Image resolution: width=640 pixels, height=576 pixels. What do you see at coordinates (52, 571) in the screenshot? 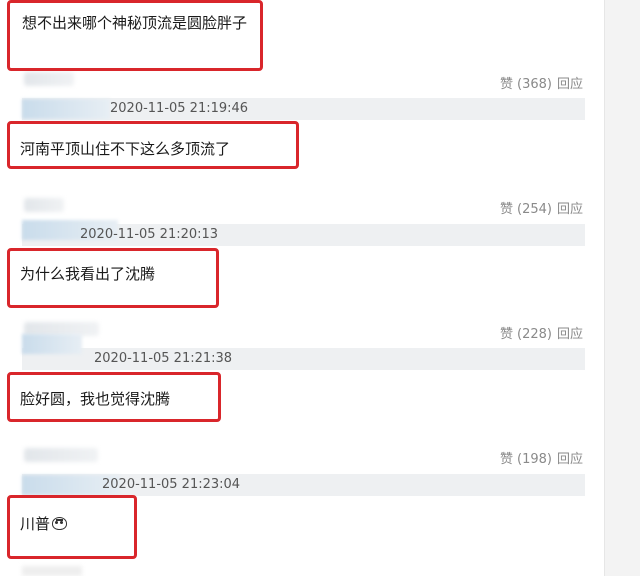
I see `clipped-next-comment` at bounding box center [52, 571].